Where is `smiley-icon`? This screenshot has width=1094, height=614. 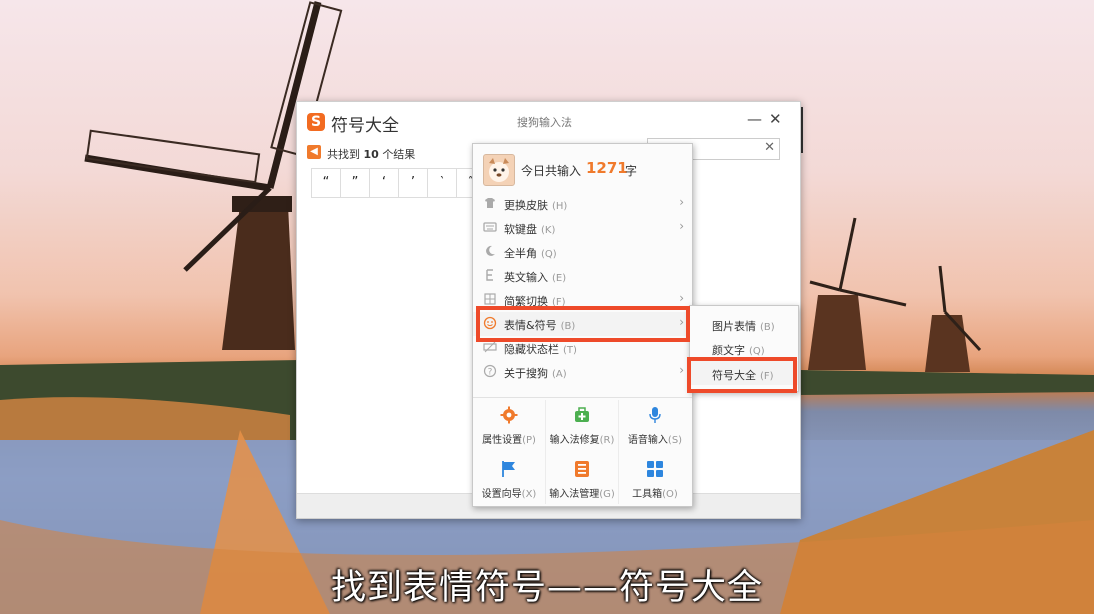 smiley-icon is located at coordinates (490, 323).